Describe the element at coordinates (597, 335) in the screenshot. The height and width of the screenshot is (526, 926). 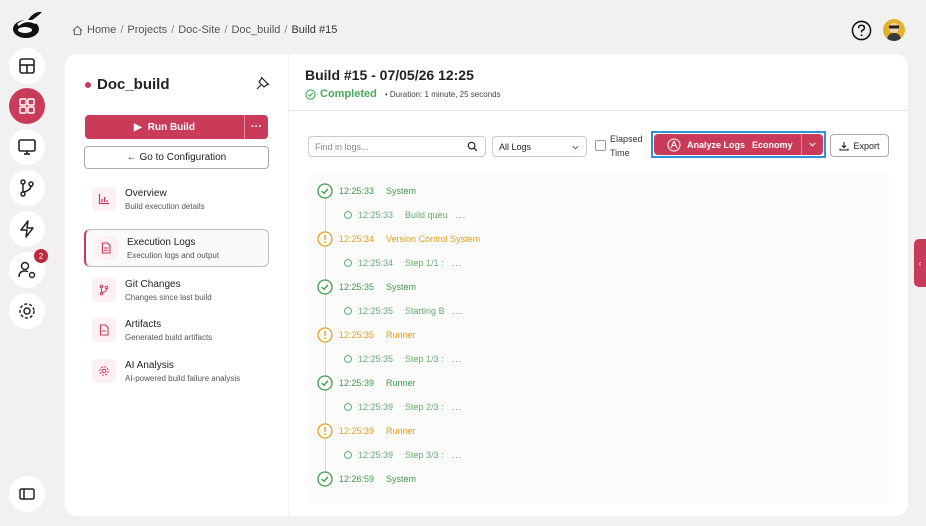
I see `log-step: 12:25:35 Runner` at that location.